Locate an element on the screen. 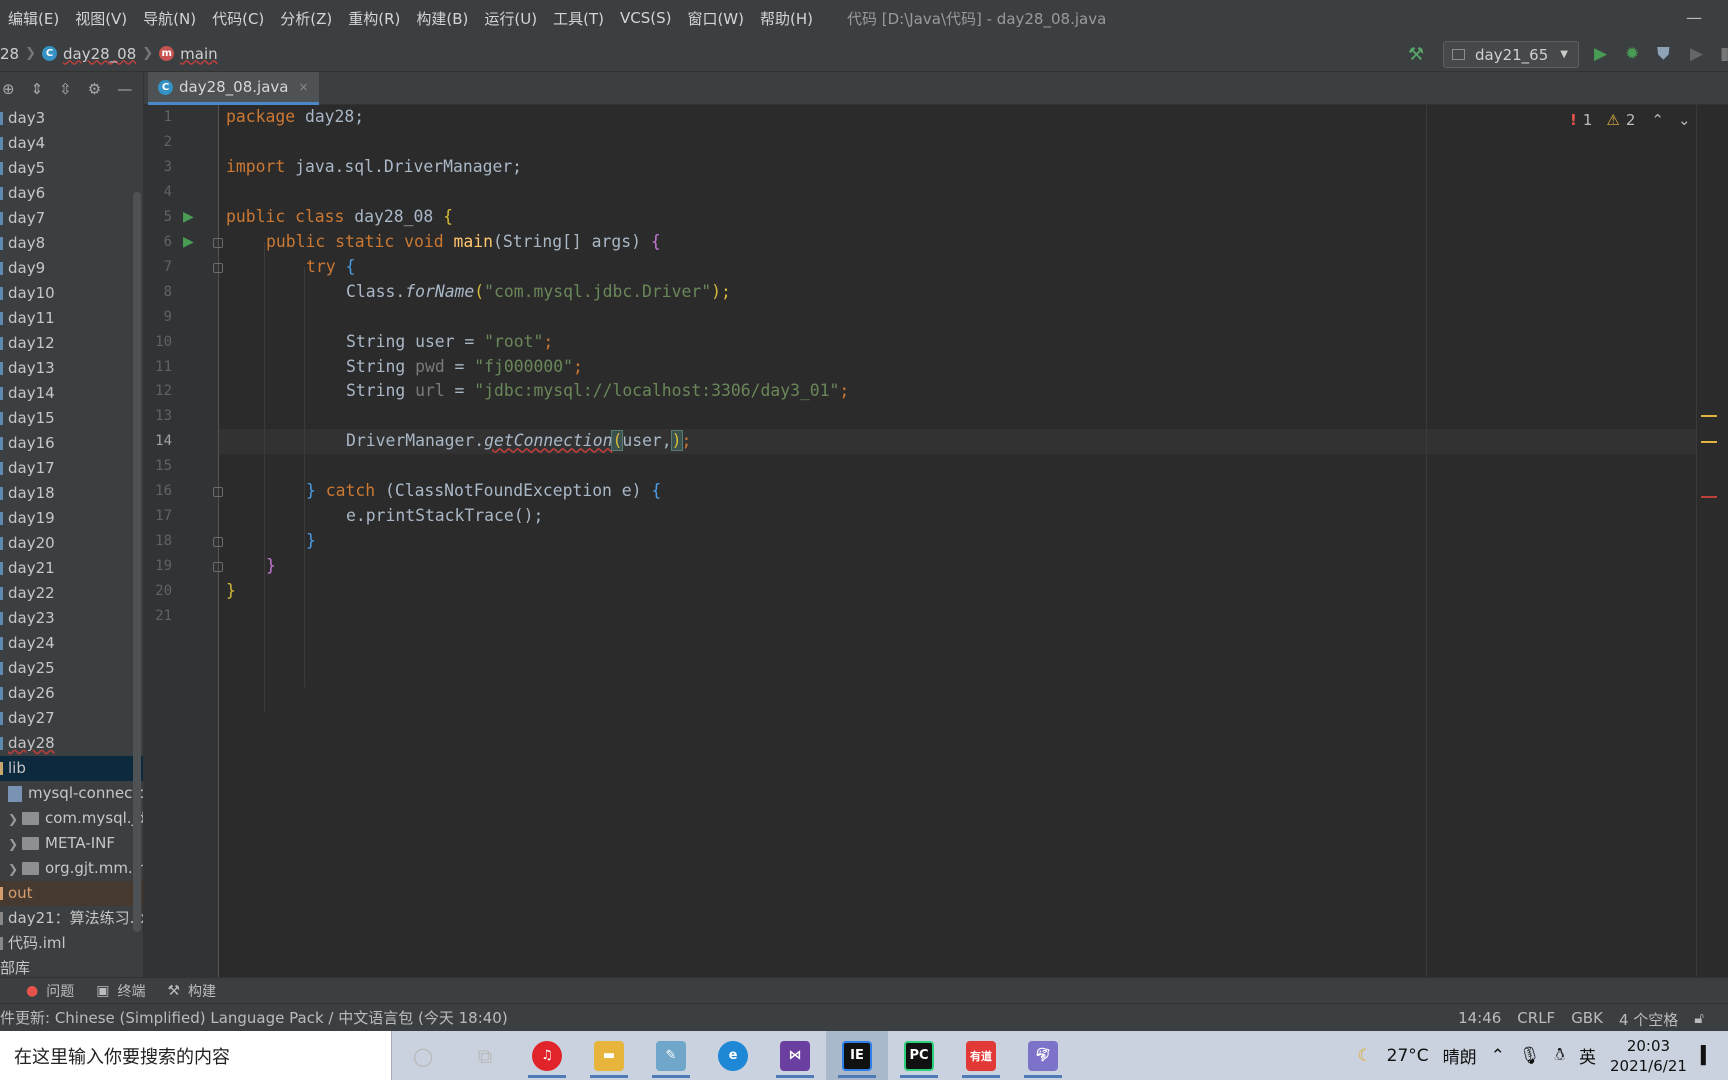  tool-window-problems: ● 问题 is located at coordinates (50, 991).